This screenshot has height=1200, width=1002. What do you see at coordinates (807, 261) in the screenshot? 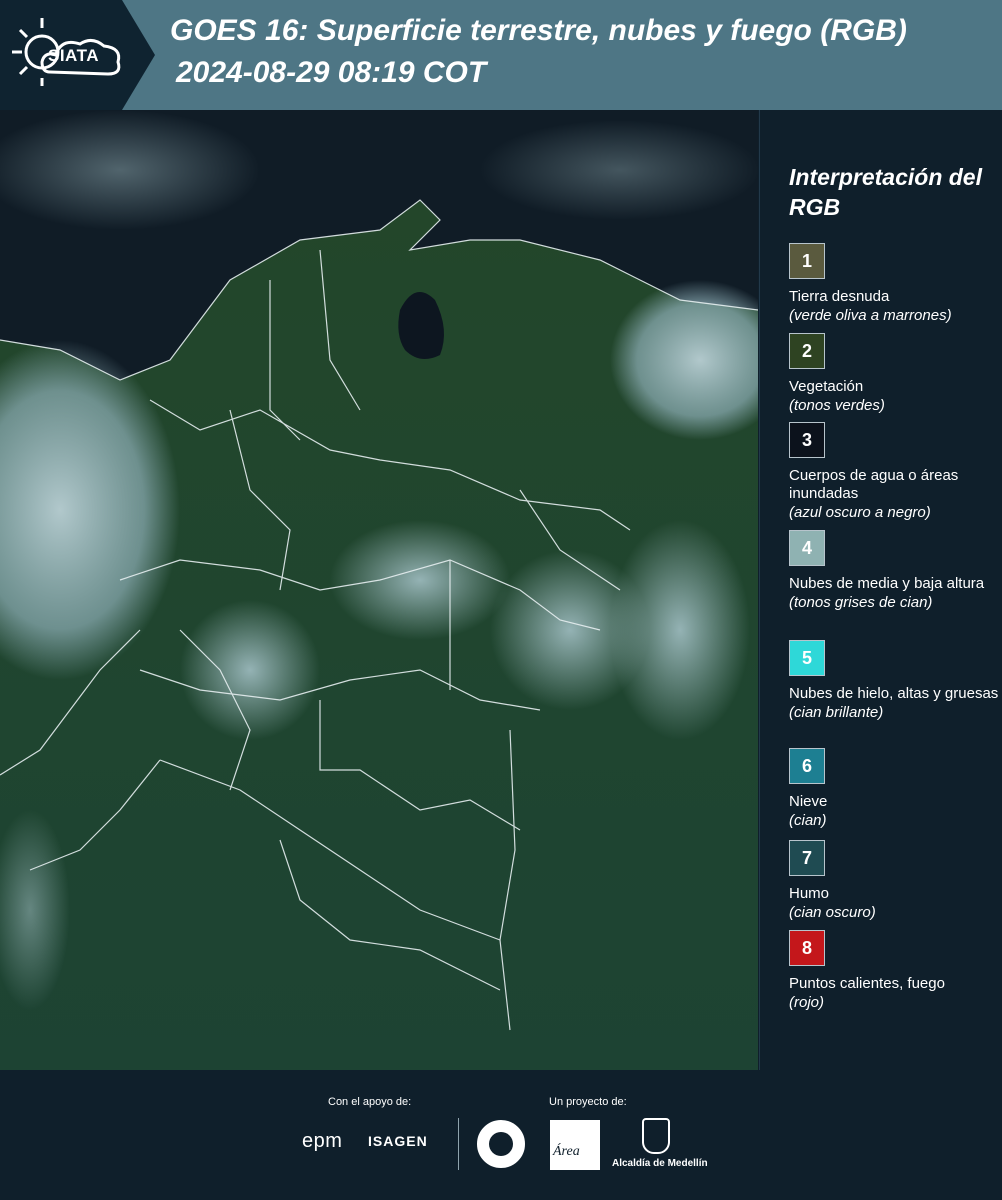
I see `legend-swatch: 1` at bounding box center [807, 261].